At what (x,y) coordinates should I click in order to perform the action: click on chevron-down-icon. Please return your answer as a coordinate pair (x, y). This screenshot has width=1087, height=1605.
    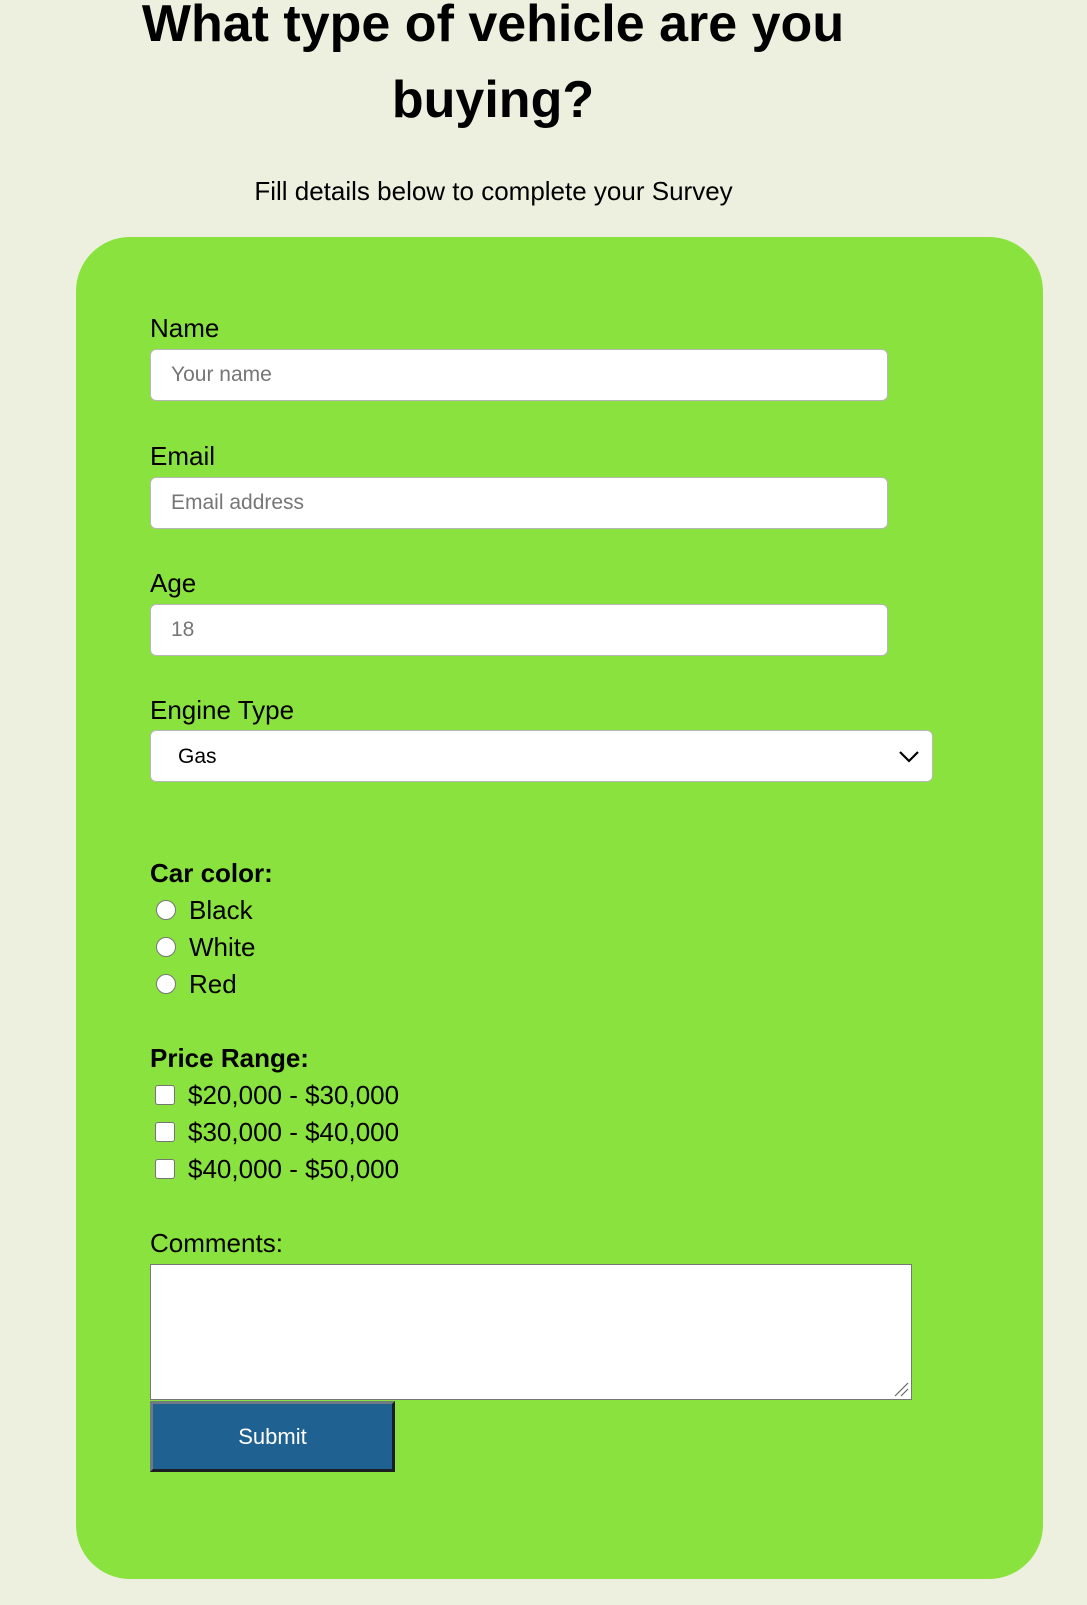
    Looking at the image, I should click on (909, 757).